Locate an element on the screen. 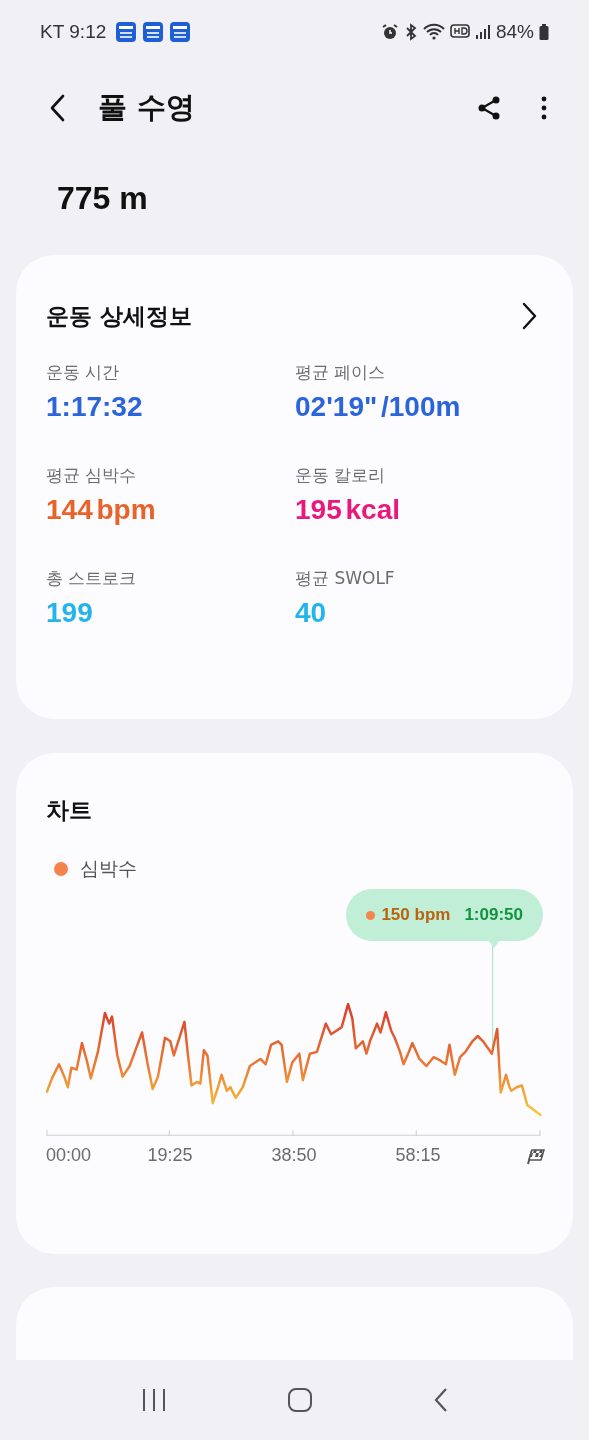  finish-flag-icon is located at coordinates (536, 1156).